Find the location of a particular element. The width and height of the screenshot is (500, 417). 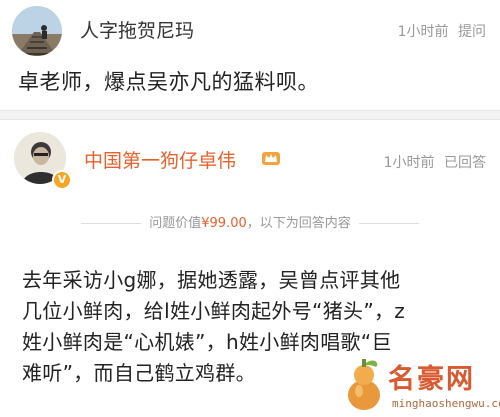

answer-line: 姓小鲜肉是“心机婊”，h姓小鲜肉唱歌“巨 is located at coordinates (207, 342).